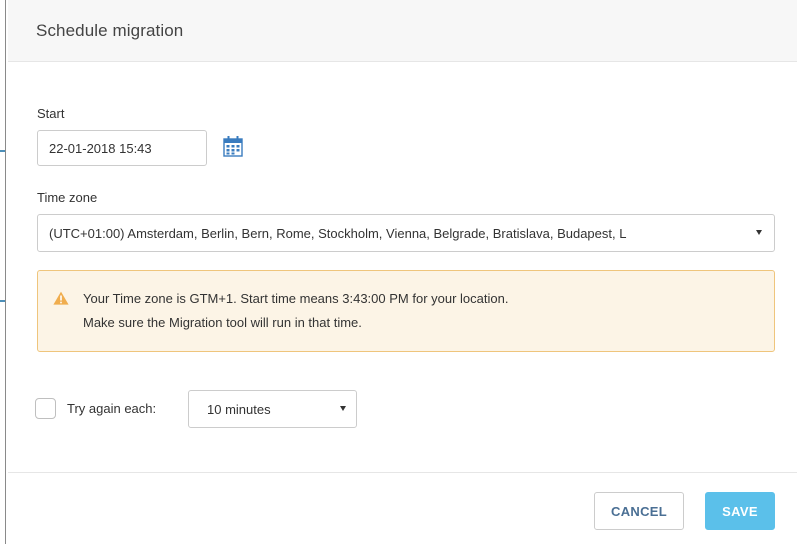 Image resolution: width=797 pixels, height=544 pixels. What do you see at coordinates (639, 511) in the screenshot?
I see `cancel-button: CANCEL` at bounding box center [639, 511].